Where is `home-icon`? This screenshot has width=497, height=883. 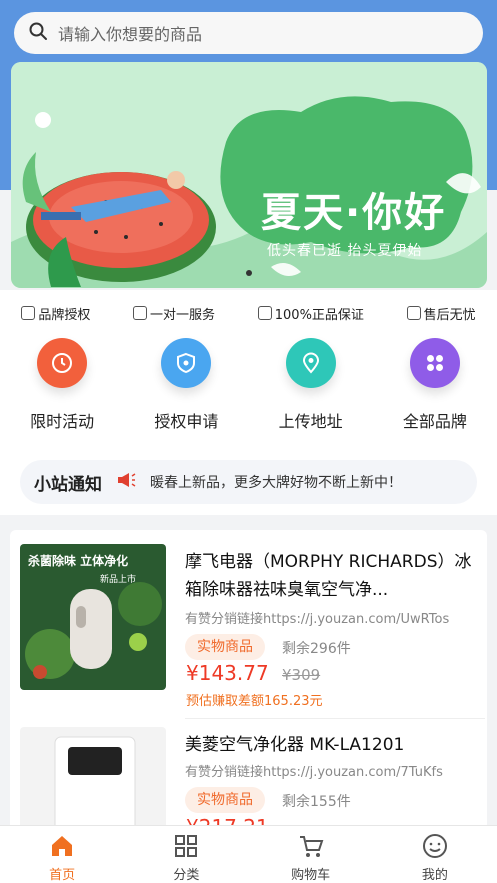 home-icon is located at coordinates (62, 846).